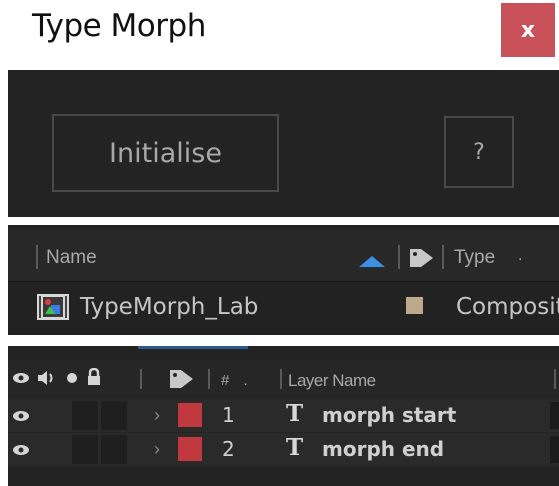 This screenshot has height=486, width=559. What do you see at coordinates (119, 26) in the screenshot?
I see `window-title: Type Morph` at bounding box center [119, 26].